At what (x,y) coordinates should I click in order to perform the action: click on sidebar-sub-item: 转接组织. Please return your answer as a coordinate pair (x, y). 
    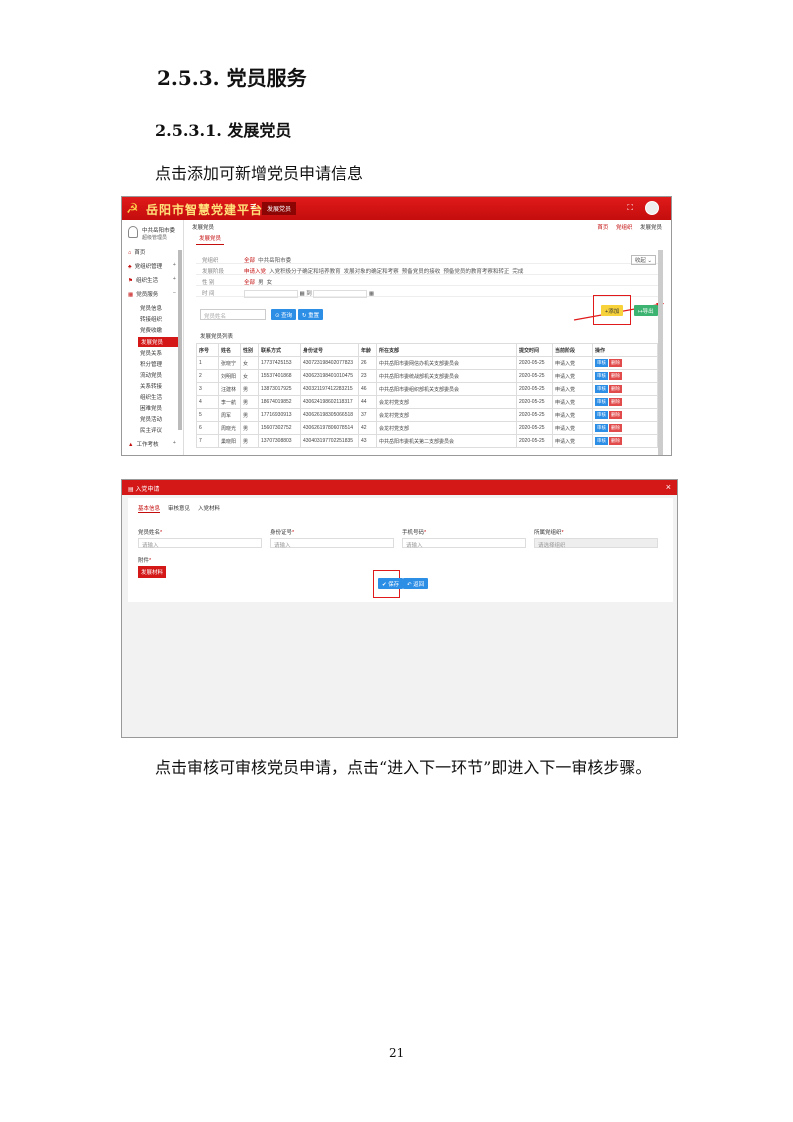
    Looking at the image, I should click on (151, 319).